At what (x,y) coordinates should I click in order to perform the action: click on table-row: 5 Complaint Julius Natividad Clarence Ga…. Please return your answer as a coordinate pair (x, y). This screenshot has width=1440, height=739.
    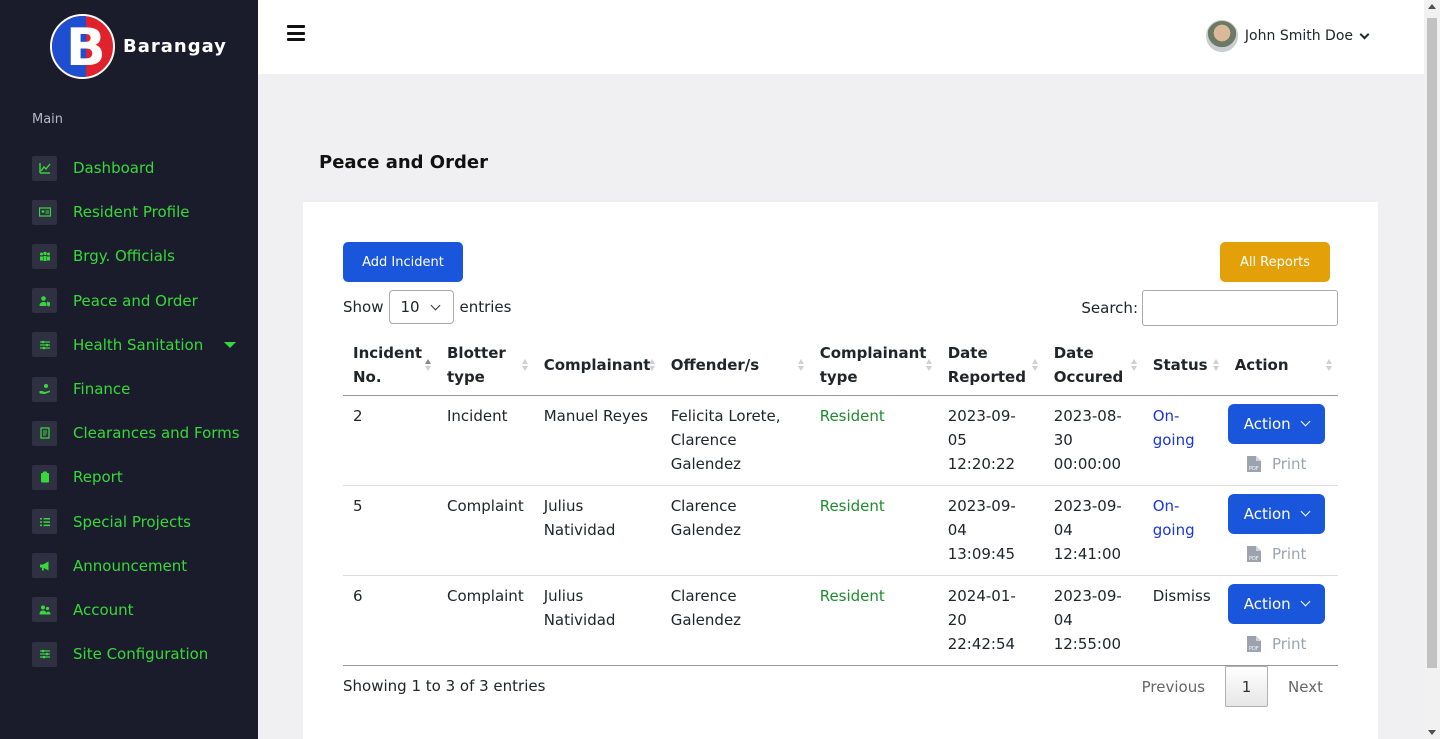
    Looking at the image, I should click on (840, 530).